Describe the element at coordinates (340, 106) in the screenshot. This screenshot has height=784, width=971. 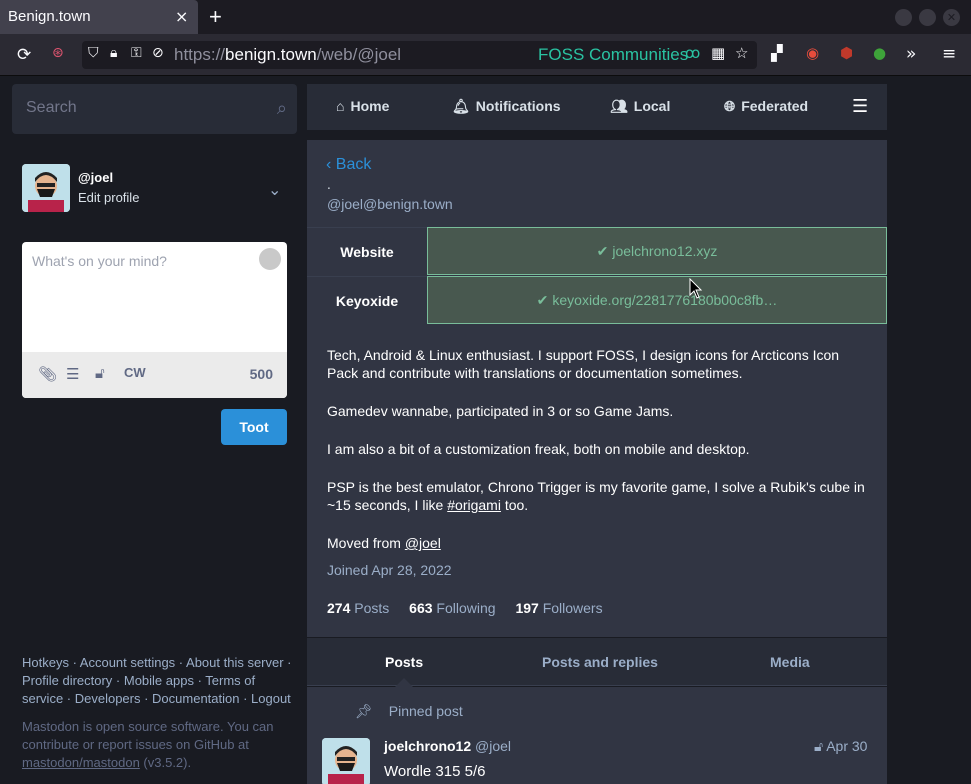
I see `home-icon: ⌂` at that location.